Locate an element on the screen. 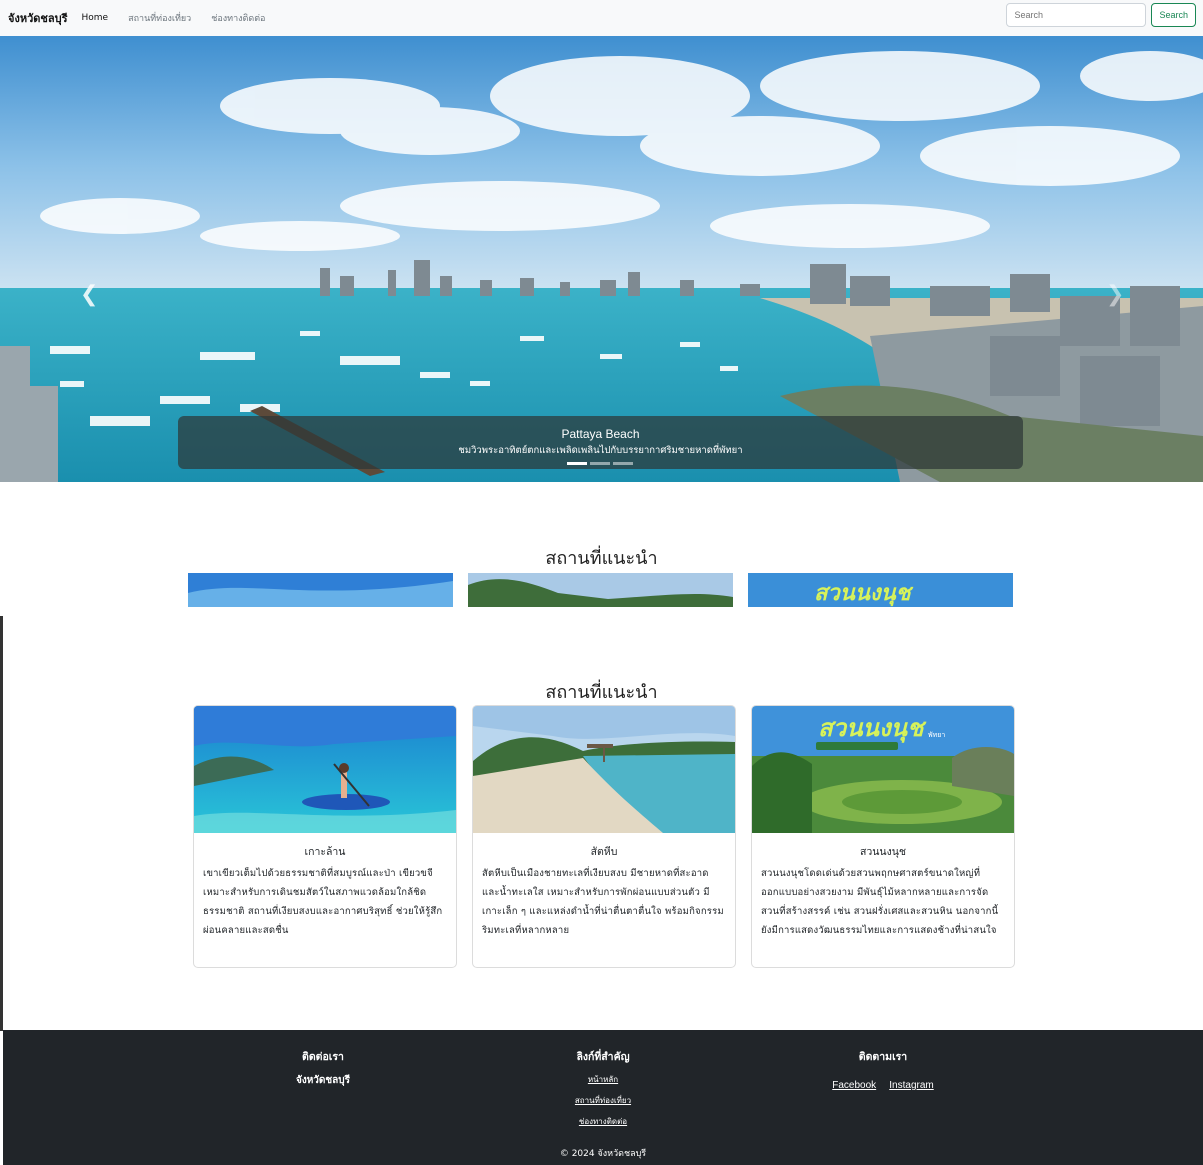  footer-link-contact: ช่องทางติดต่อ is located at coordinates (603, 1121).